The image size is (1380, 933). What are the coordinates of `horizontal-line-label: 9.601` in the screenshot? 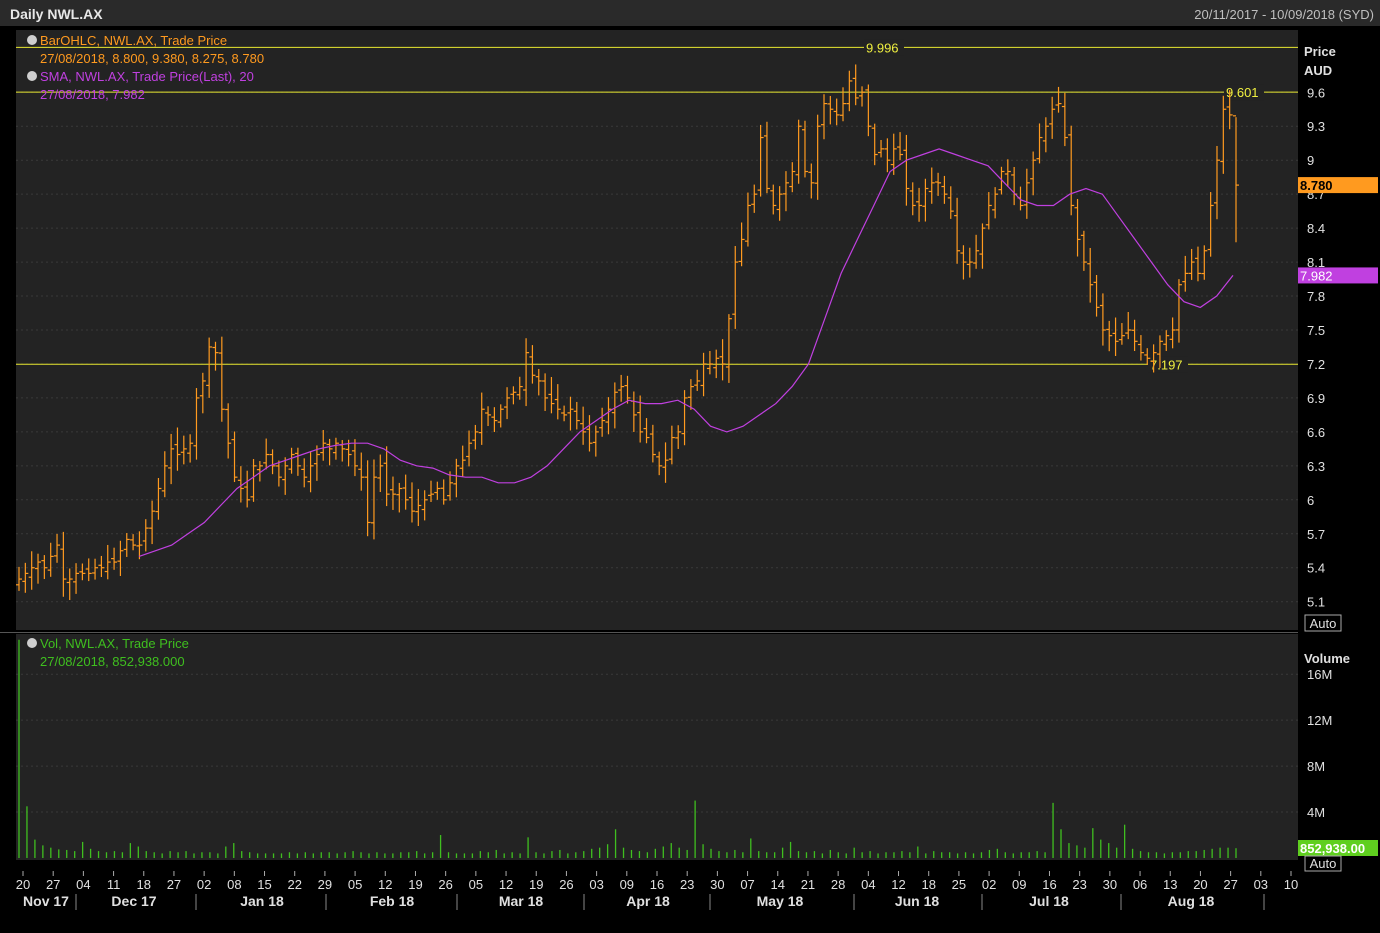 It's located at (1242, 92).